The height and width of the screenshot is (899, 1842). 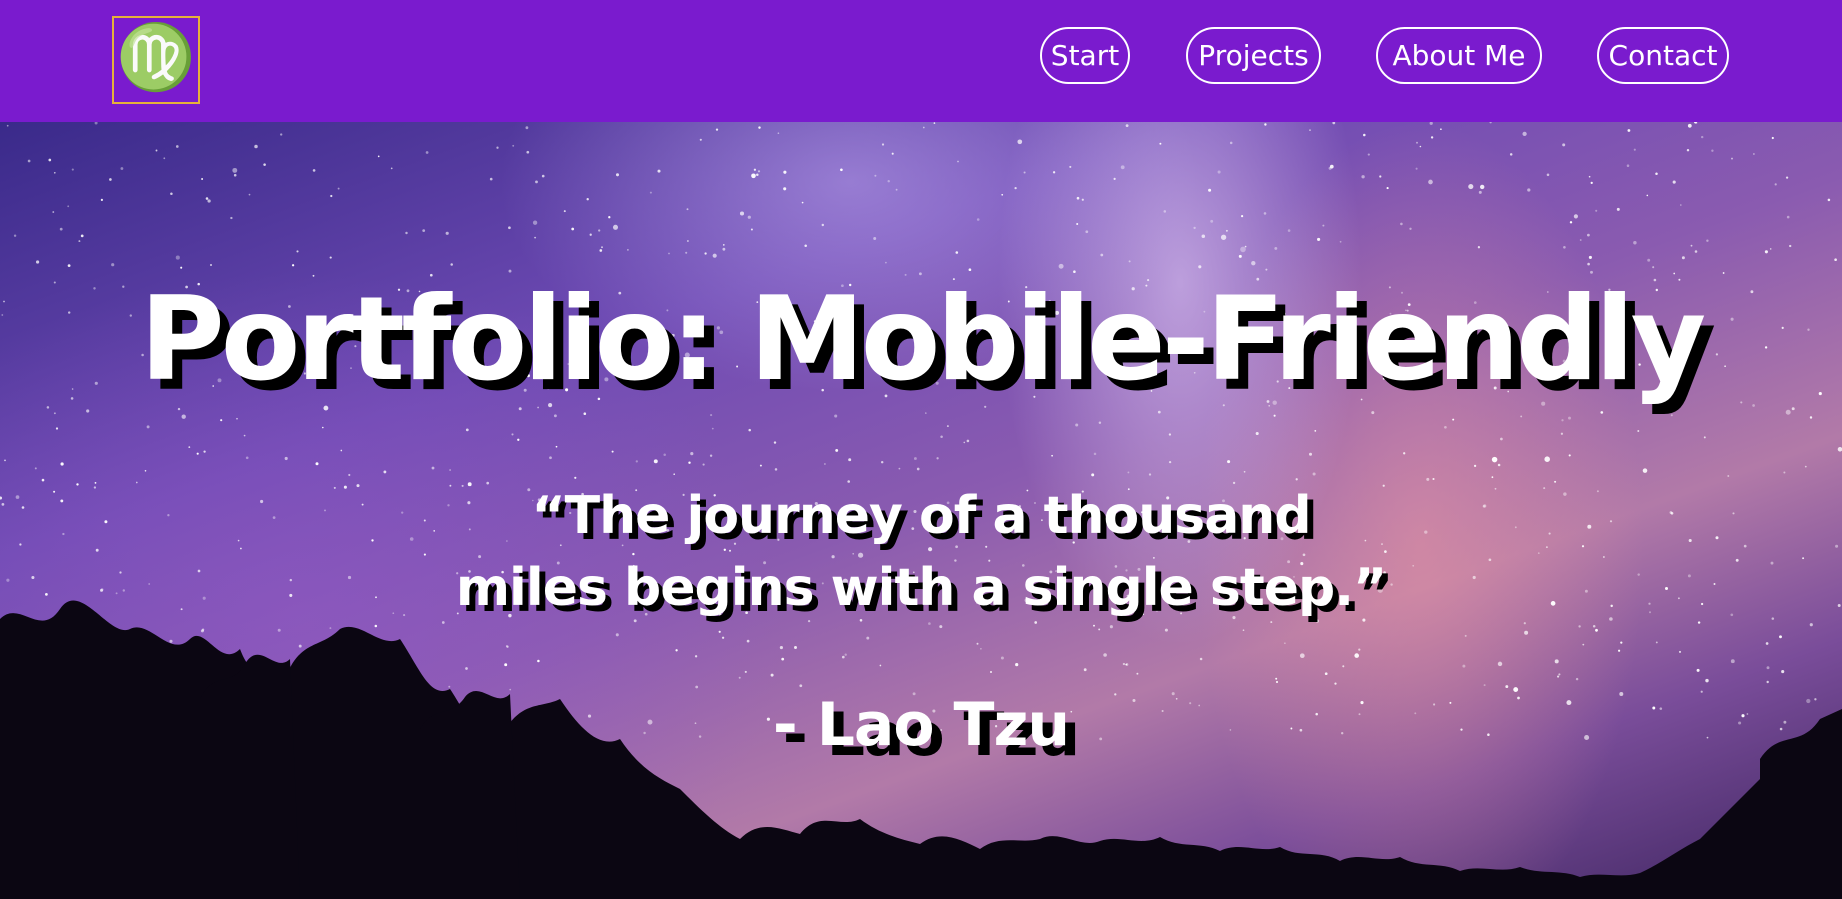 I want to click on virgo-symbol-icon: ♍, so click(x=156, y=57).